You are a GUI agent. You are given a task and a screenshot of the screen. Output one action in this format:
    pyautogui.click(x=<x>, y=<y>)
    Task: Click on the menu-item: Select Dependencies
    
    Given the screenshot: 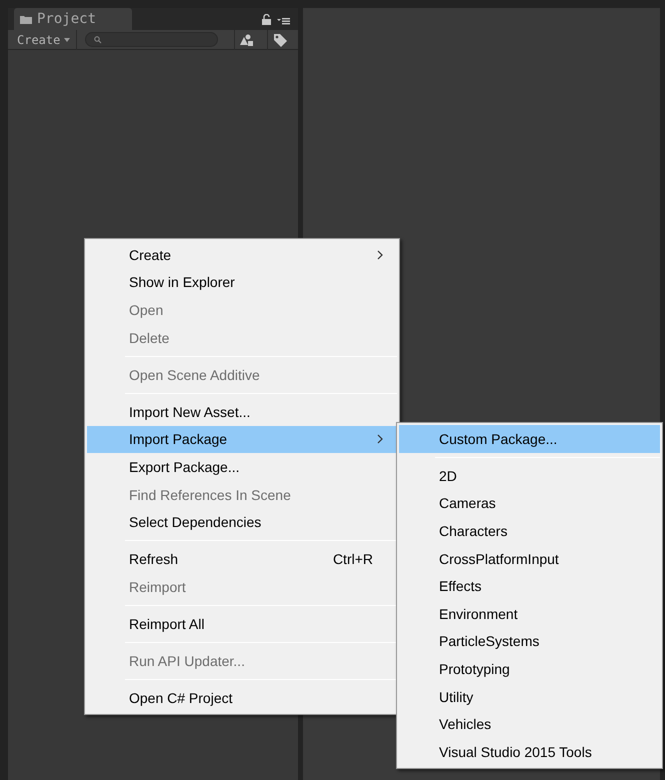 What is the action you would take?
    pyautogui.click(x=242, y=522)
    